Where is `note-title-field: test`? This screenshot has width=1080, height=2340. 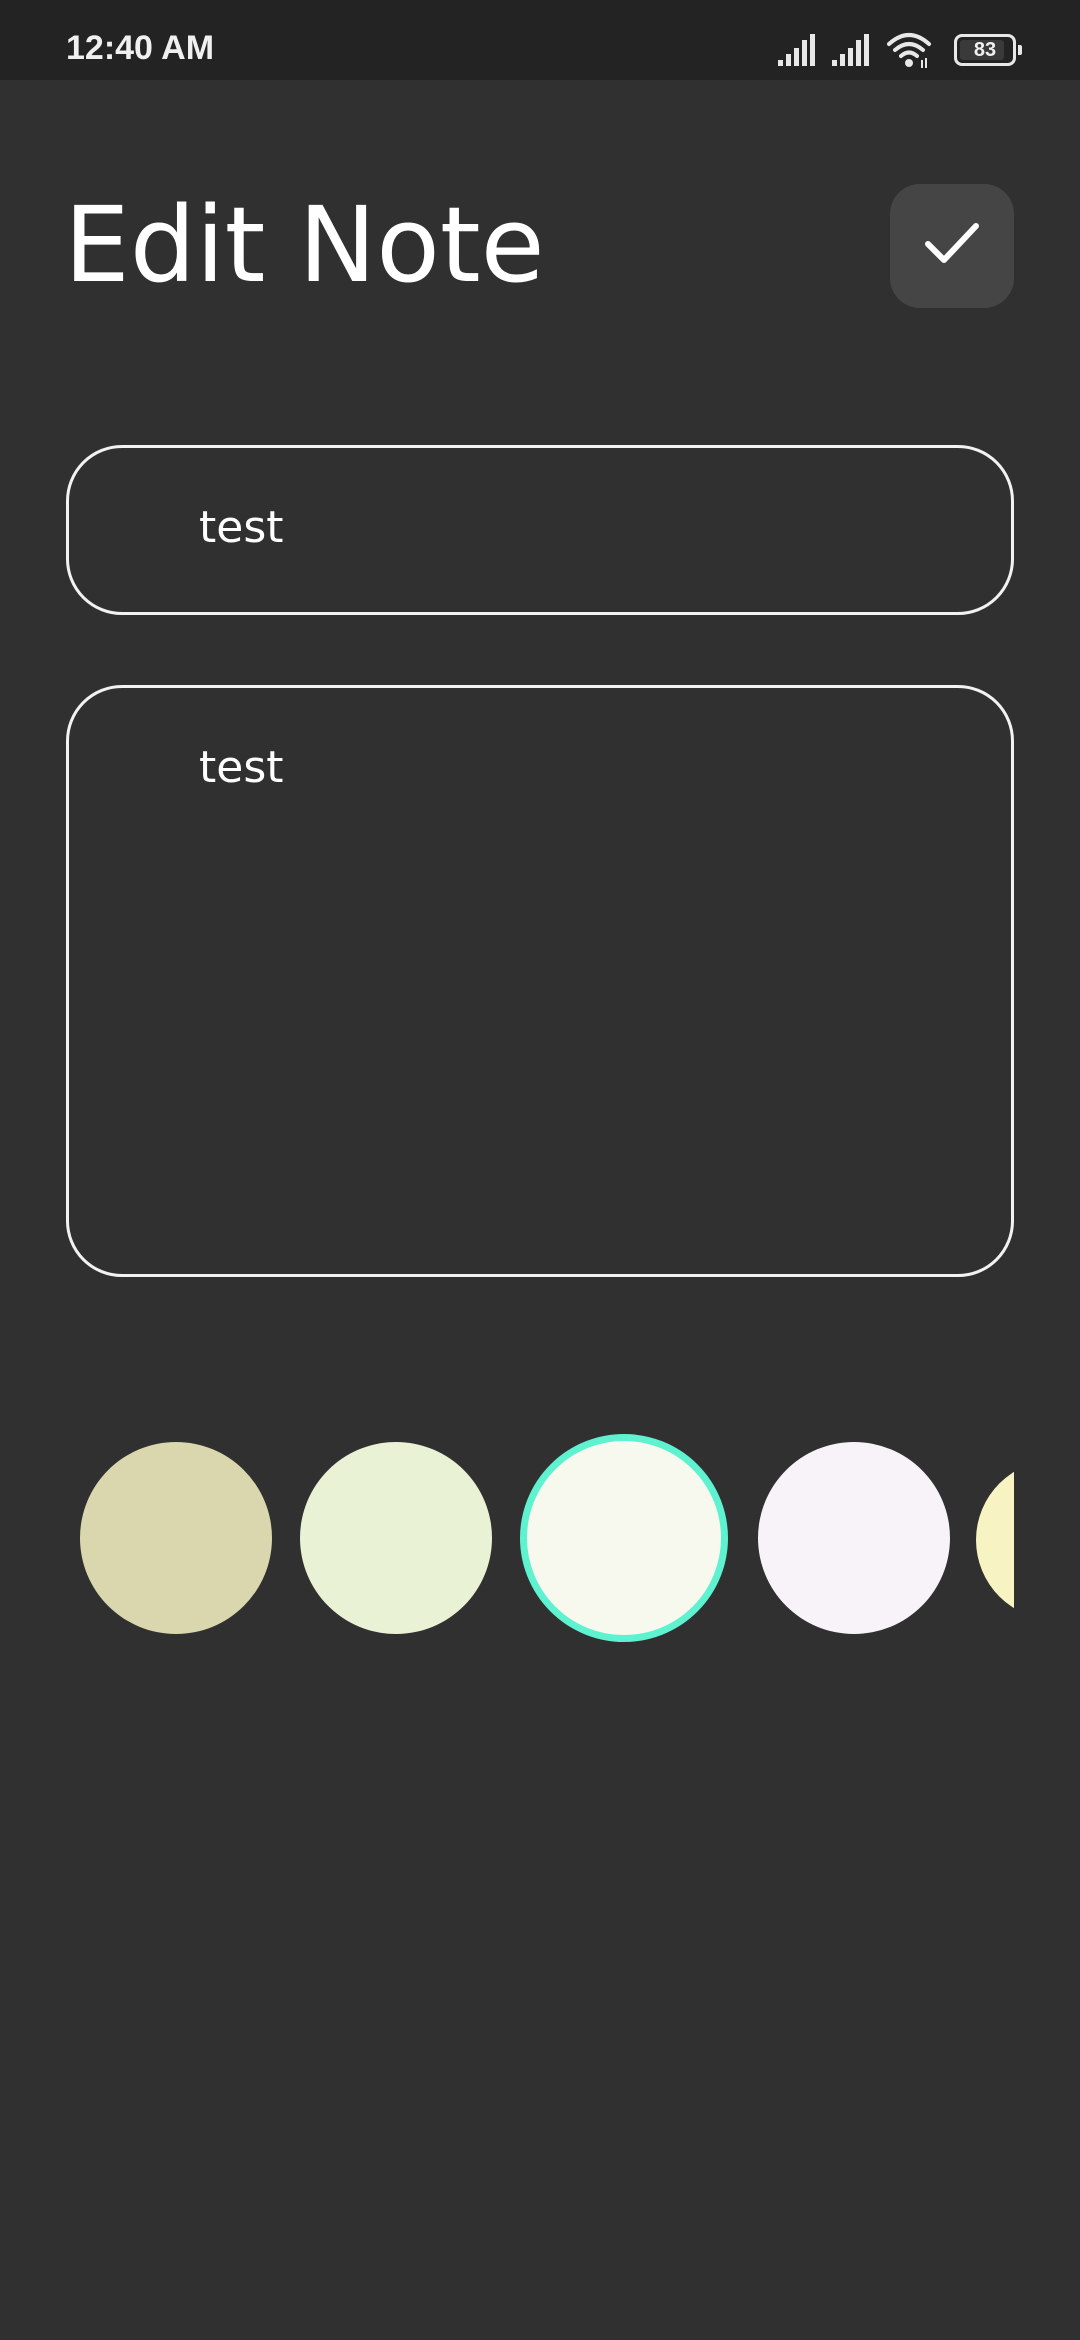 note-title-field: test is located at coordinates (540, 530).